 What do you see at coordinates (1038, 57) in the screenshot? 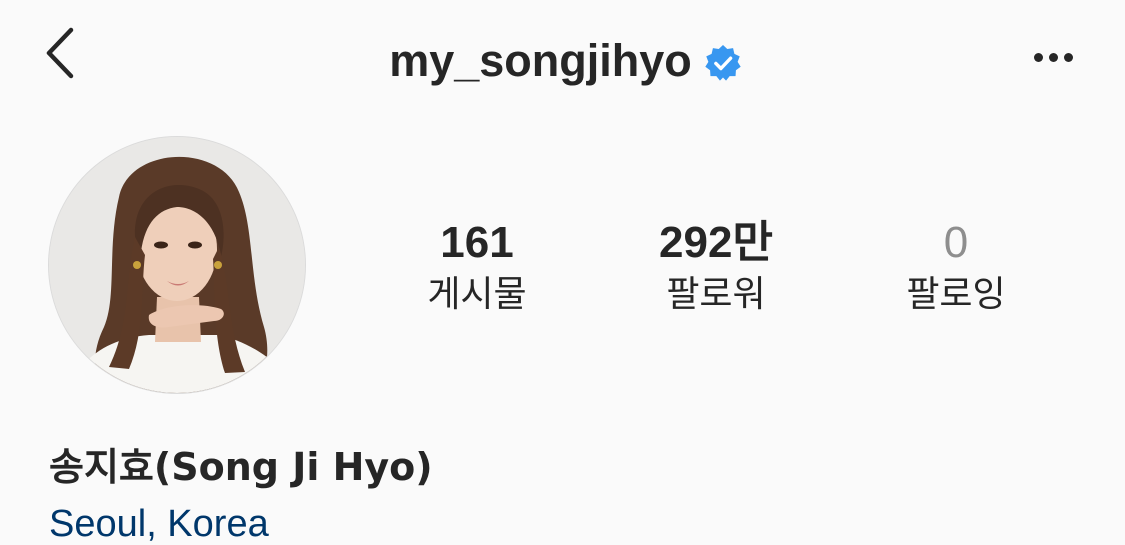
I see `more-horizontal-icon` at bounding box center [1038, 57].